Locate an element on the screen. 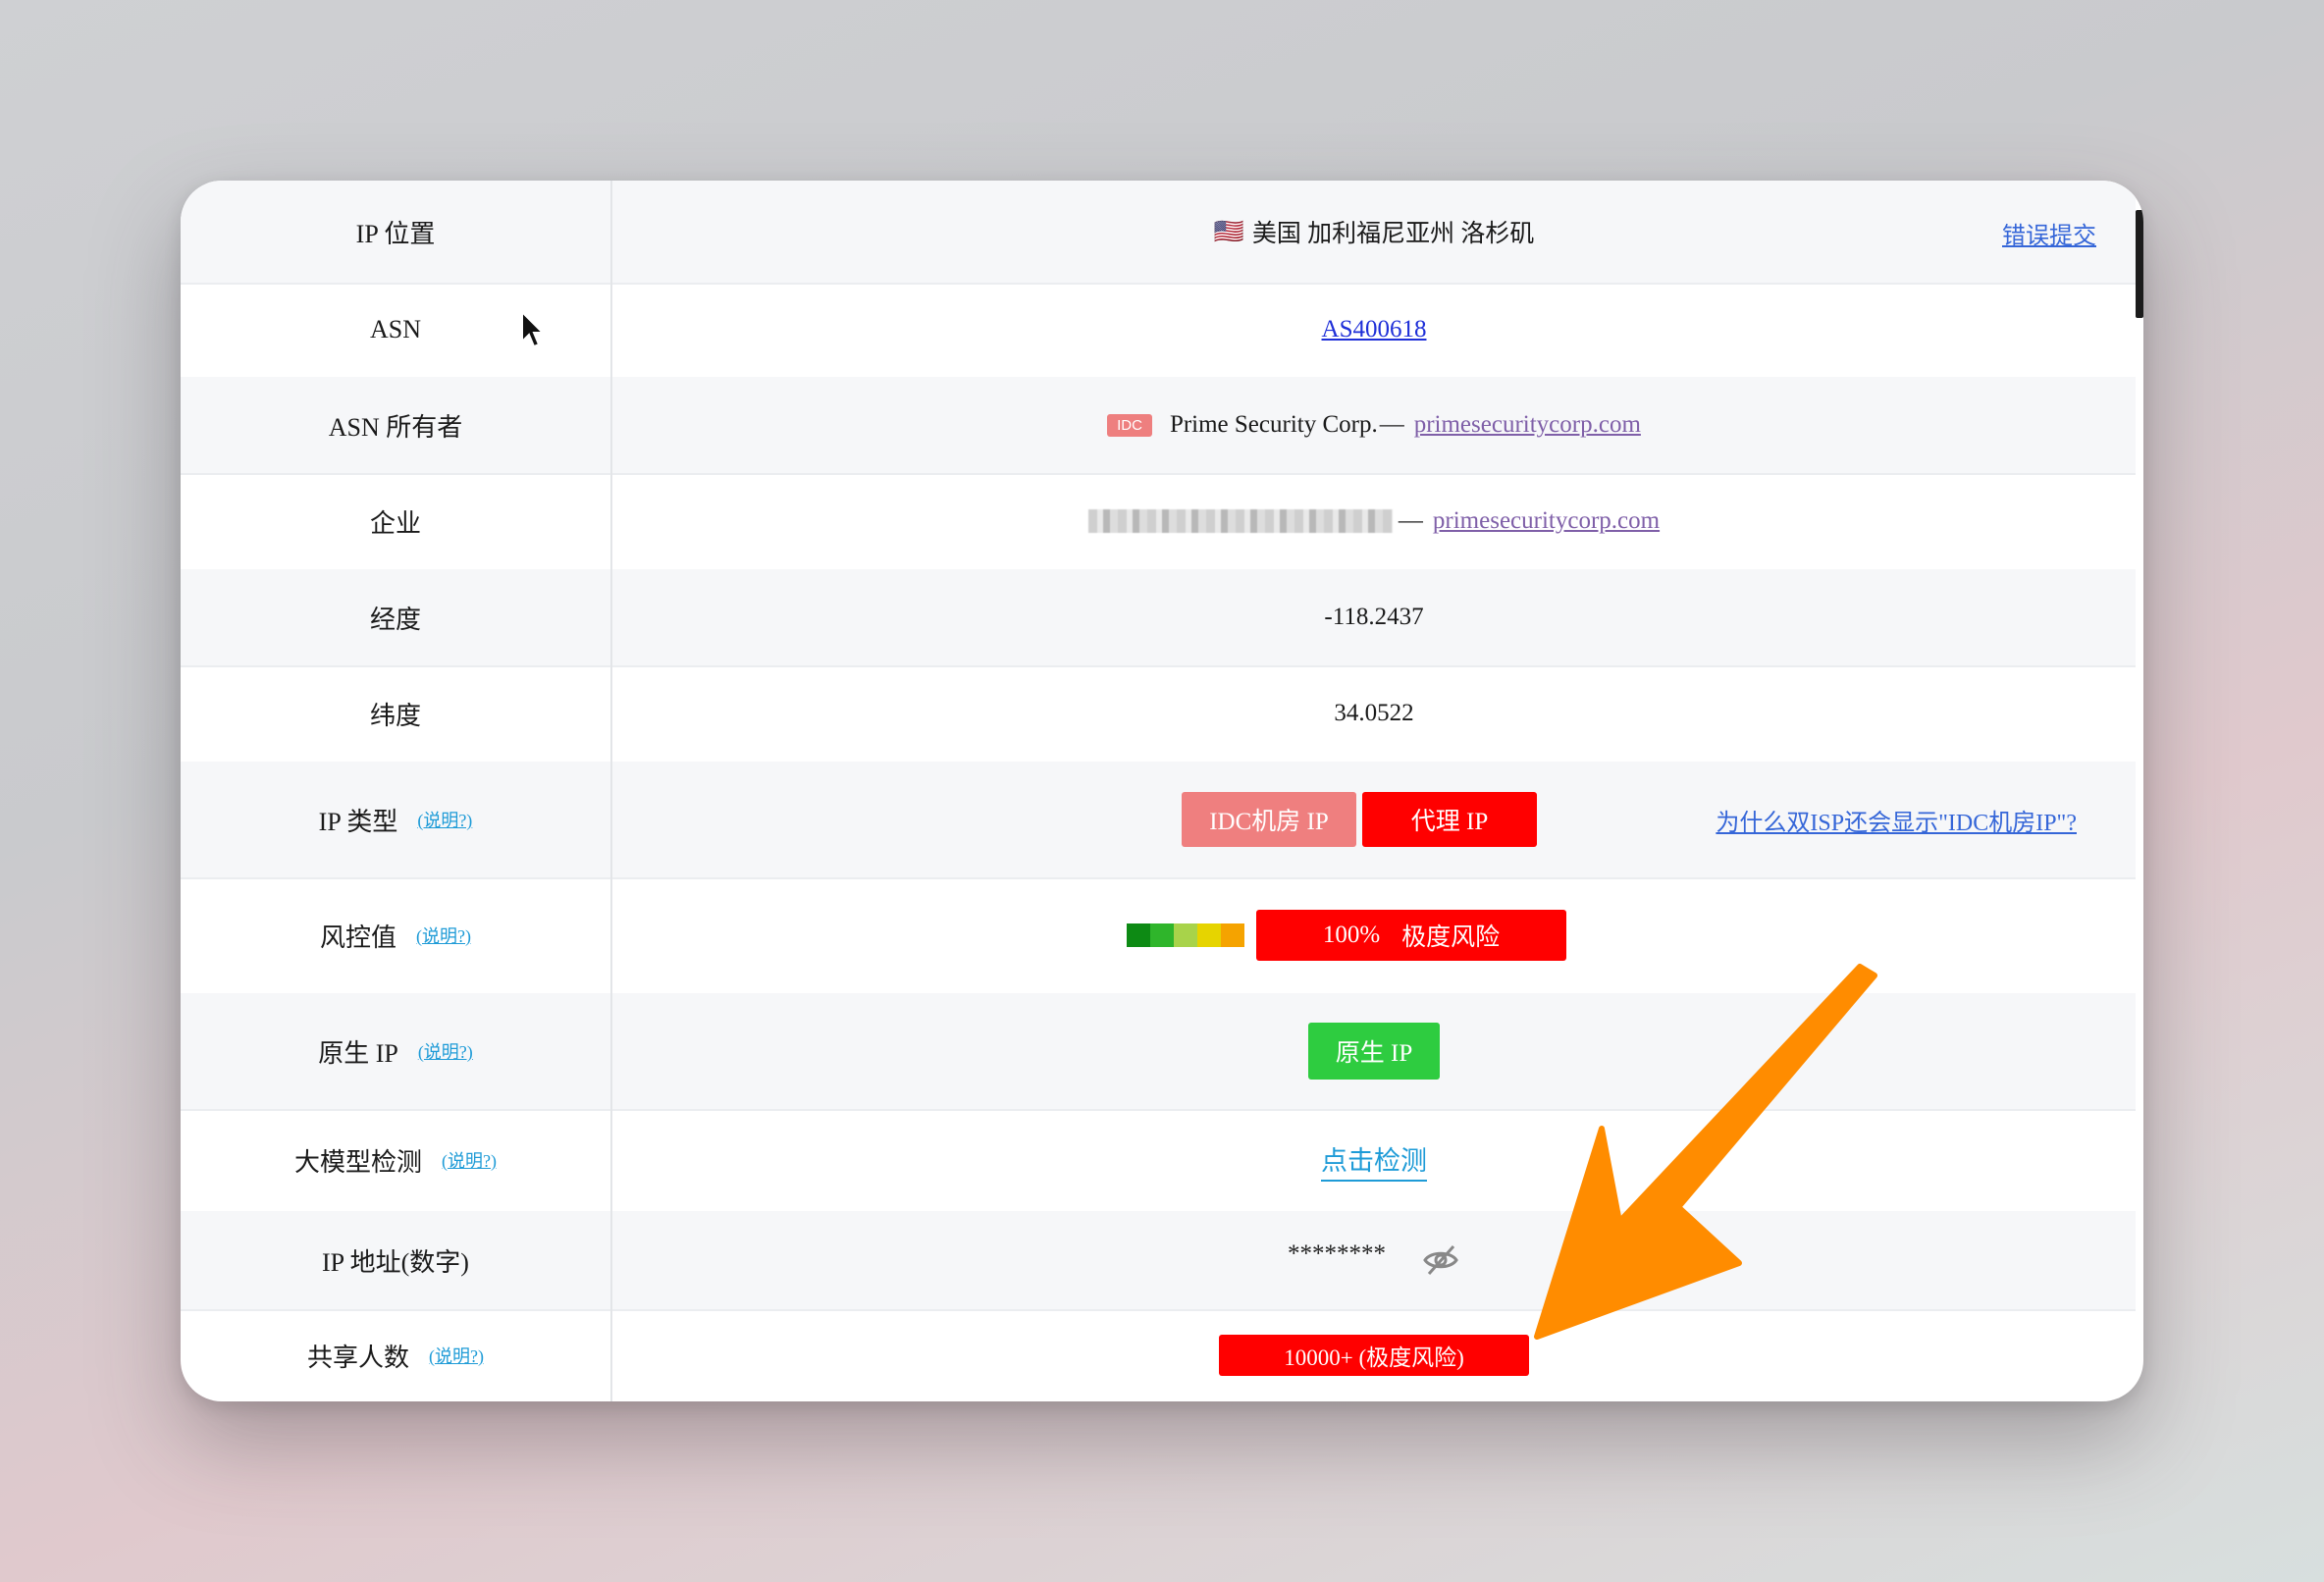  asn-link: AS400618 is located at coordinates (1375, 329).